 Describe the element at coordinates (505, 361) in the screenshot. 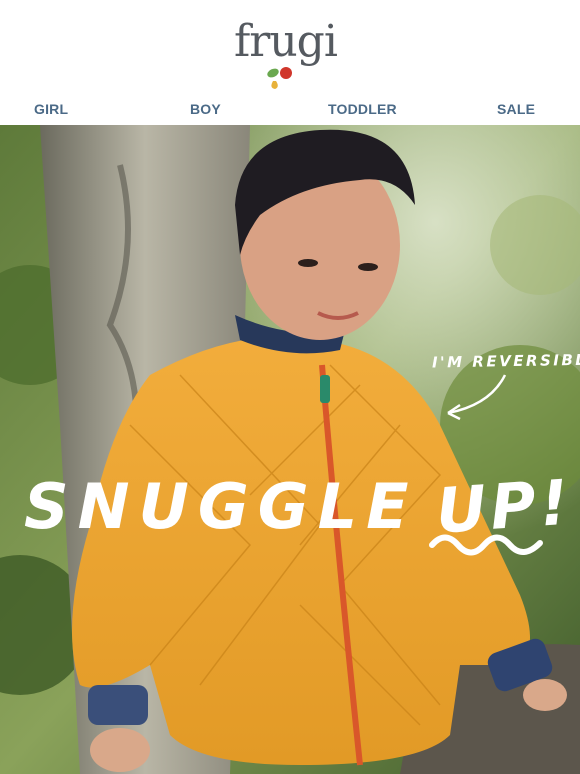

I see `reversible-annotation: I'M REVERSIBLE` at that location.